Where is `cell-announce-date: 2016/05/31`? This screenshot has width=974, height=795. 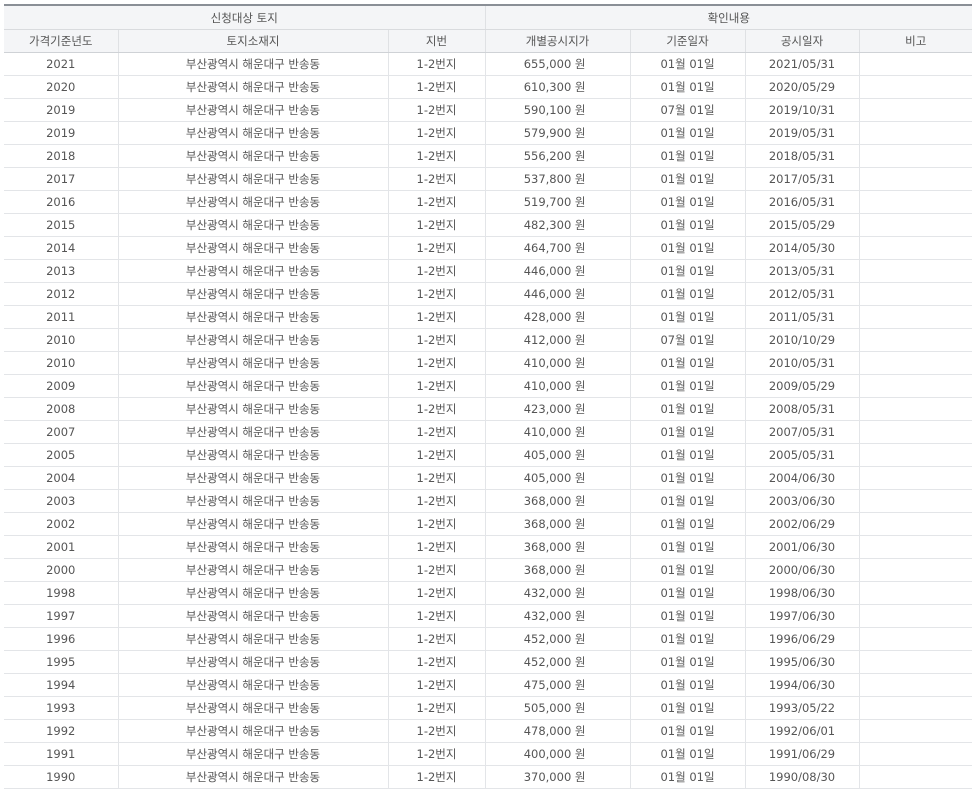
cell-announce-date: 2016/05/31 is located at coordinates (801, 202).